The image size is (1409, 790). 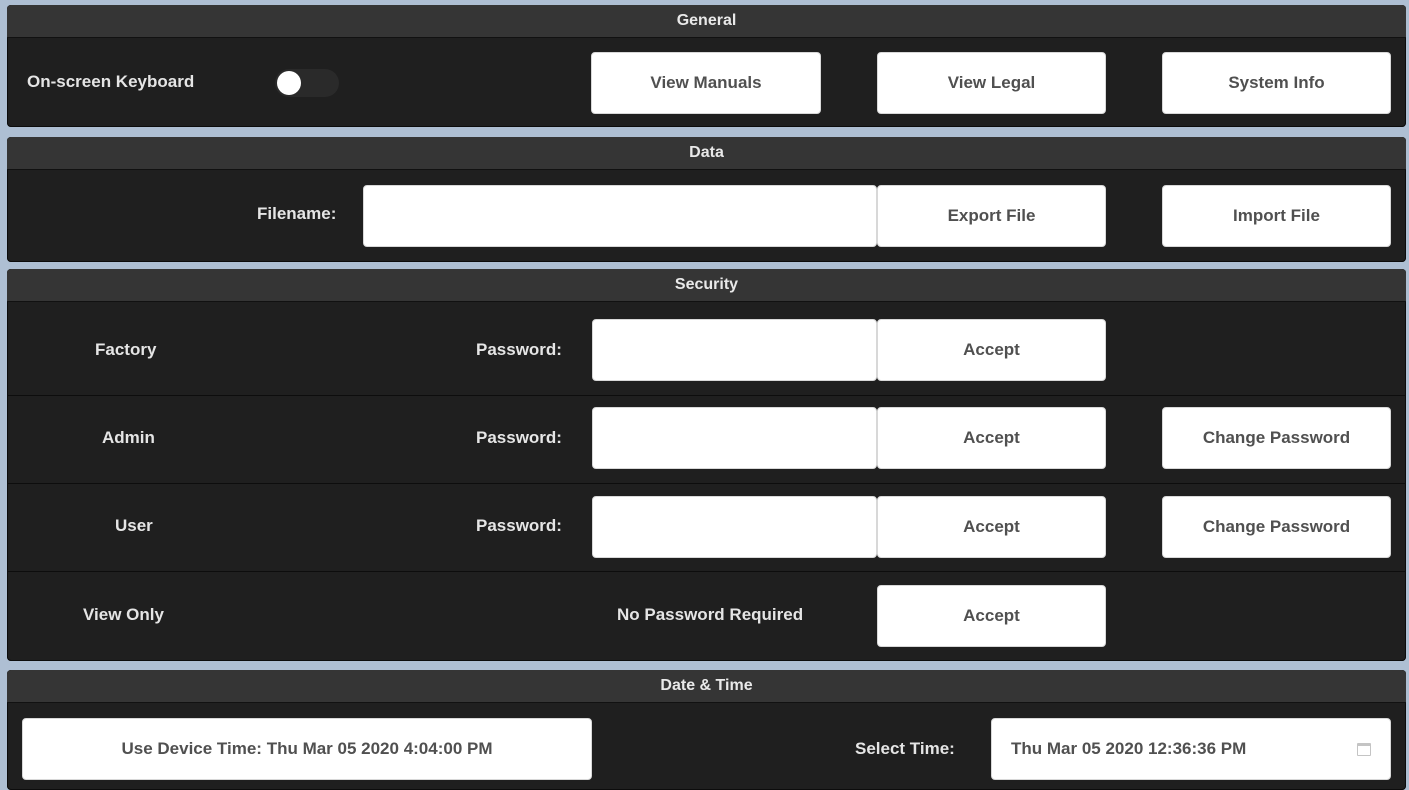 What do you see at coordinates (991, 438) in the screenshot?
I see `admin-accept-button: Accept` at bounding box center [991, 438].